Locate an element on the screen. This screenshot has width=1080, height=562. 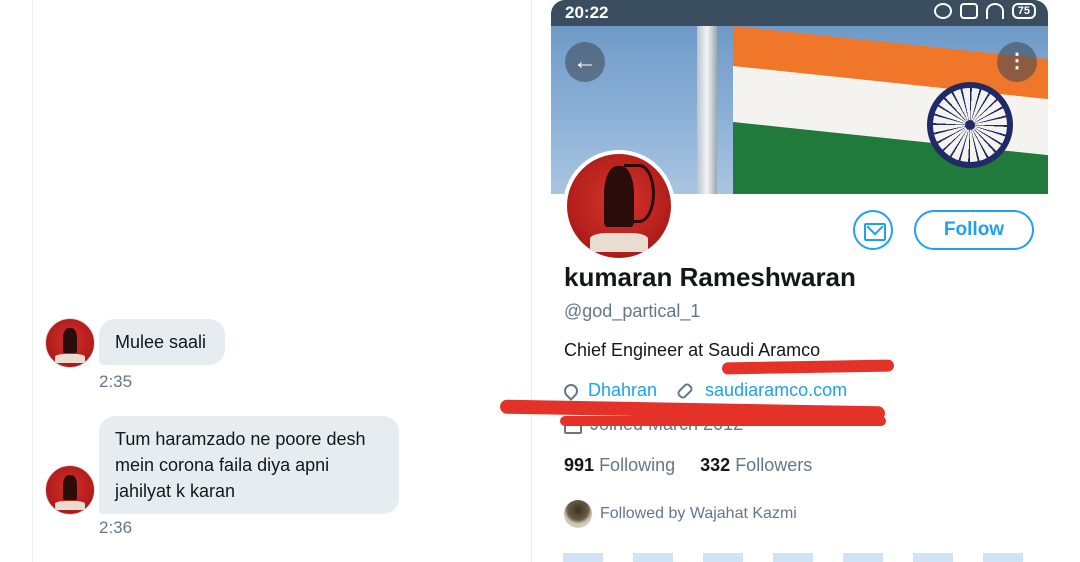
followers-link: 332 Followers is located at coordinates (756, 465).